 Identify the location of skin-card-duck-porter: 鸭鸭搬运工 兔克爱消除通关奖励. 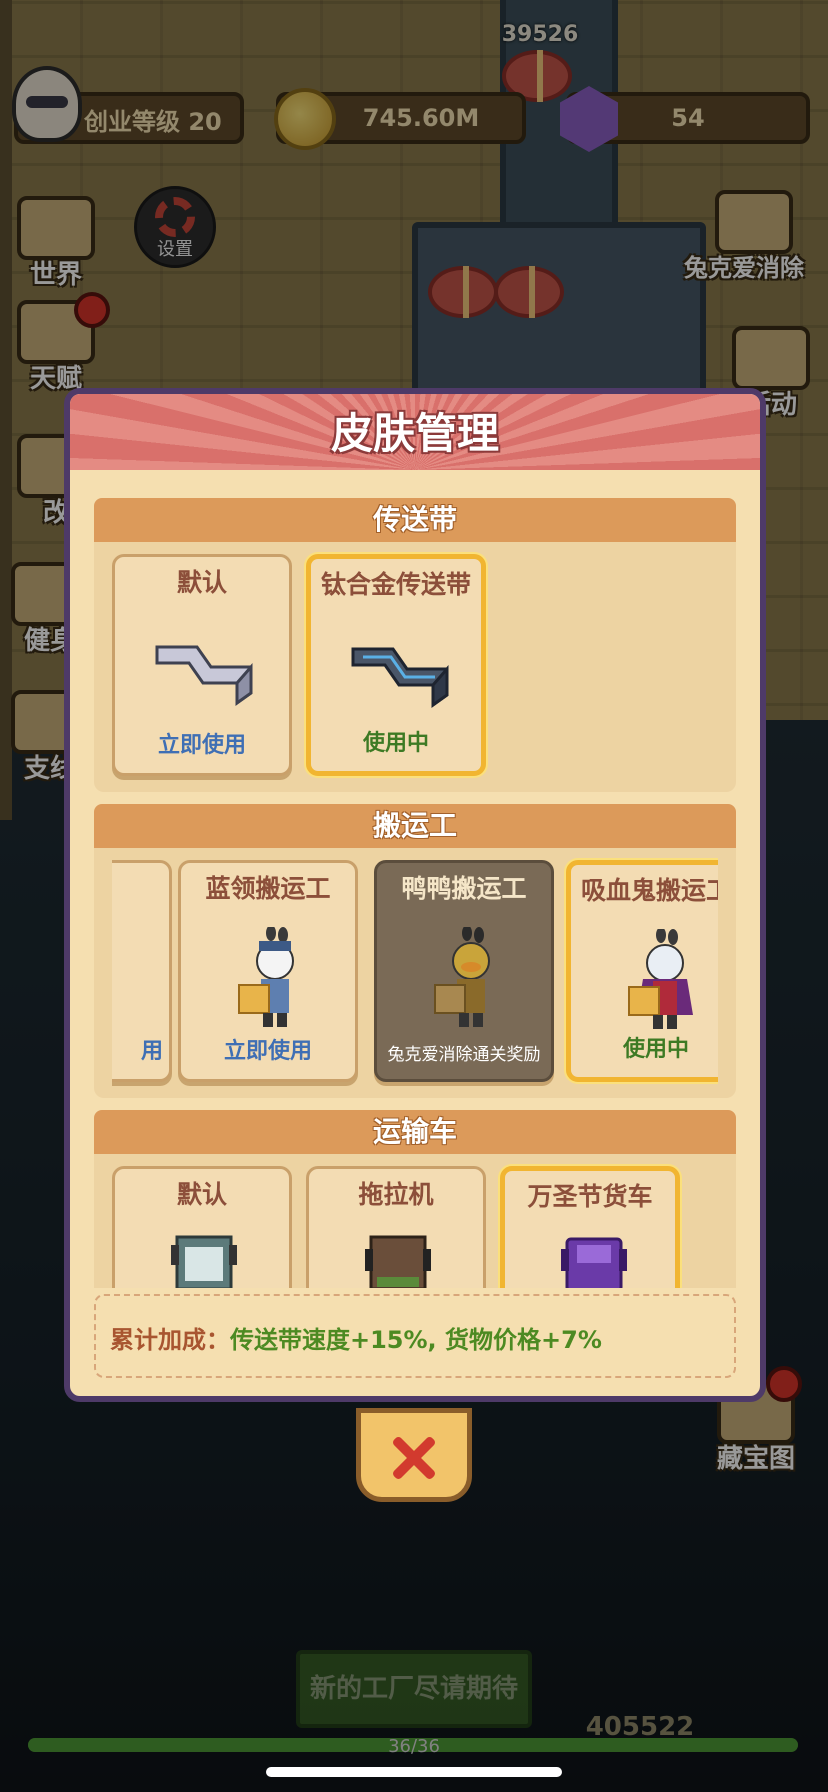
(464, 971).